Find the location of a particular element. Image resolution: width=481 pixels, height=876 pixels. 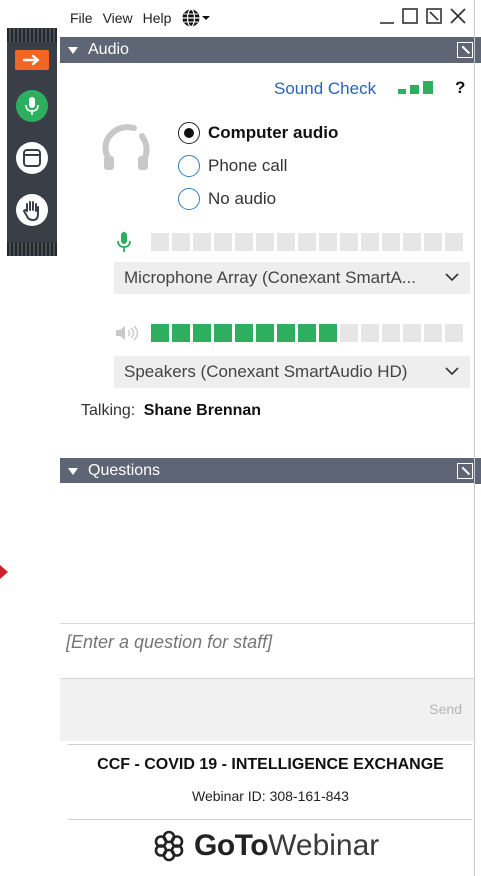

speaker-device-label: Speakers (Conexant SmartAudio HD) is located at coordinates (266, 371).